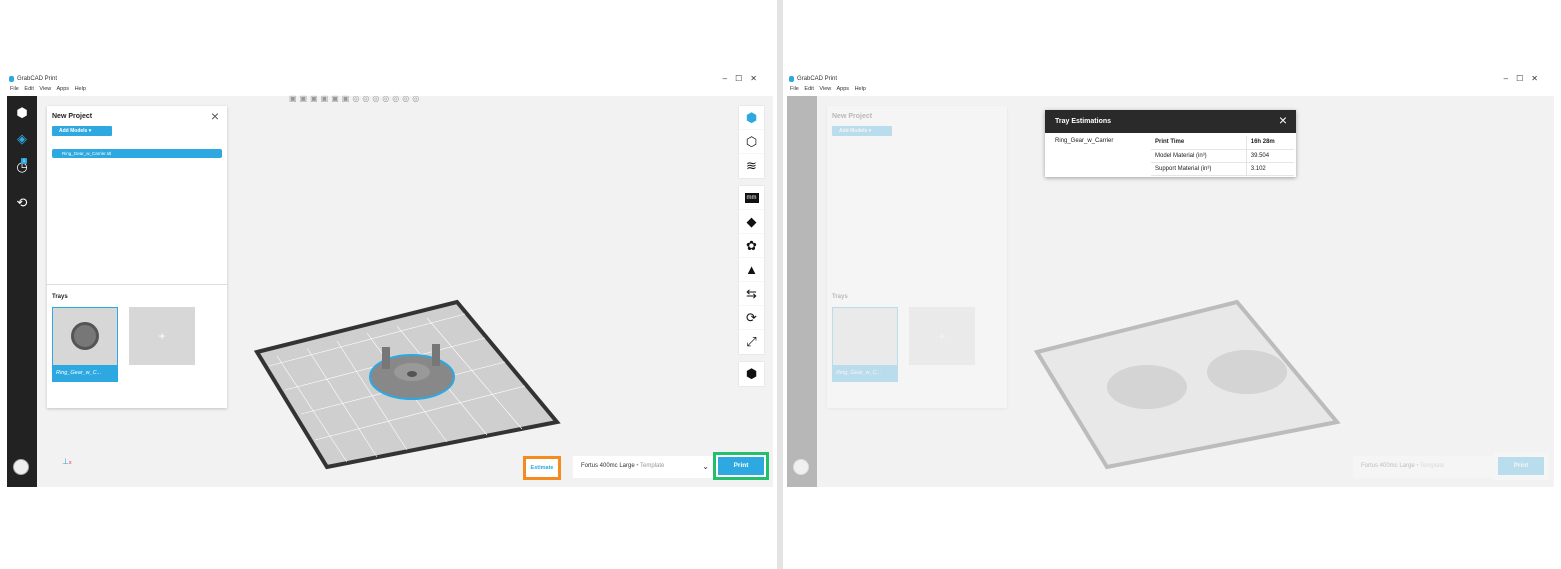  What do you see at coordinates (215, 116) in the screenshot?
I see `panel-close-icon: ×` at bounding box center [215, 116].